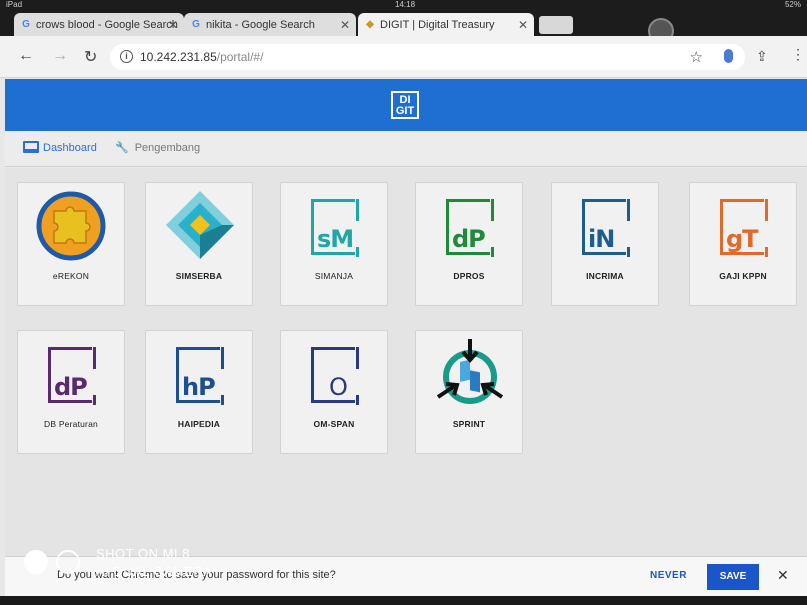 The width and height of the screenshot is (807, 605). I want to click on sprint-logo-icon, so click(470, 371).